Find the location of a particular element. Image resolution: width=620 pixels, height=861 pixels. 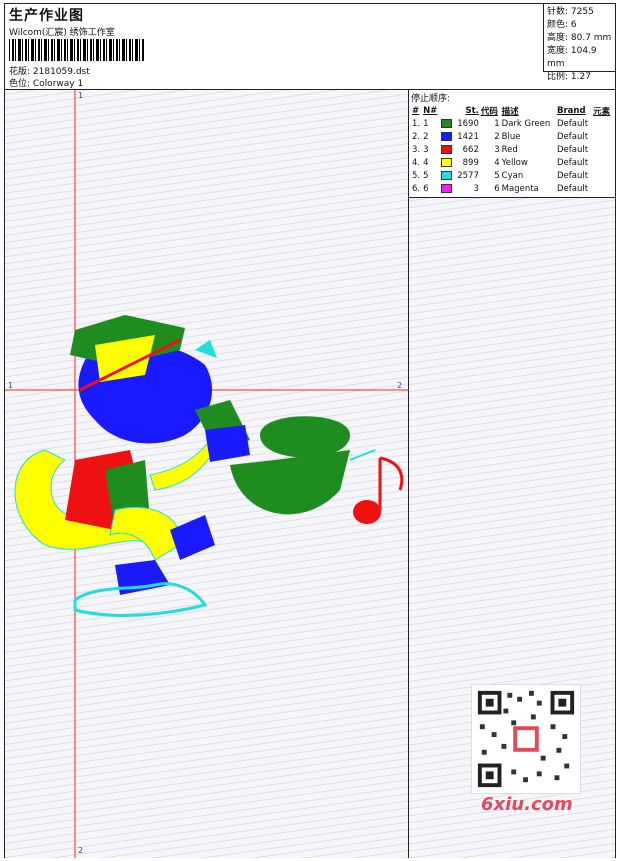

col-header-description: 描述 is located at coordinates (510, 112).